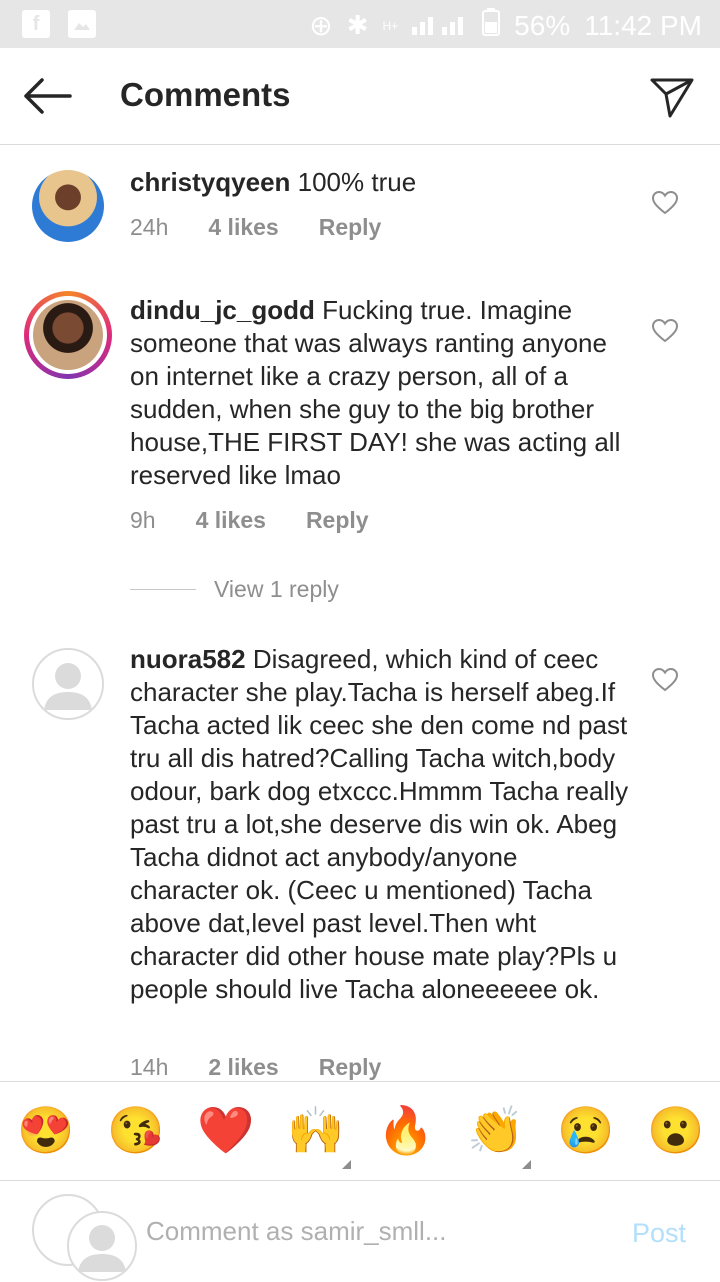  What do you see at coordinates (495, 1130) in the screenshot?
I see `clapping-emoji-icon: 👏` at bounding box center [495, 1130].